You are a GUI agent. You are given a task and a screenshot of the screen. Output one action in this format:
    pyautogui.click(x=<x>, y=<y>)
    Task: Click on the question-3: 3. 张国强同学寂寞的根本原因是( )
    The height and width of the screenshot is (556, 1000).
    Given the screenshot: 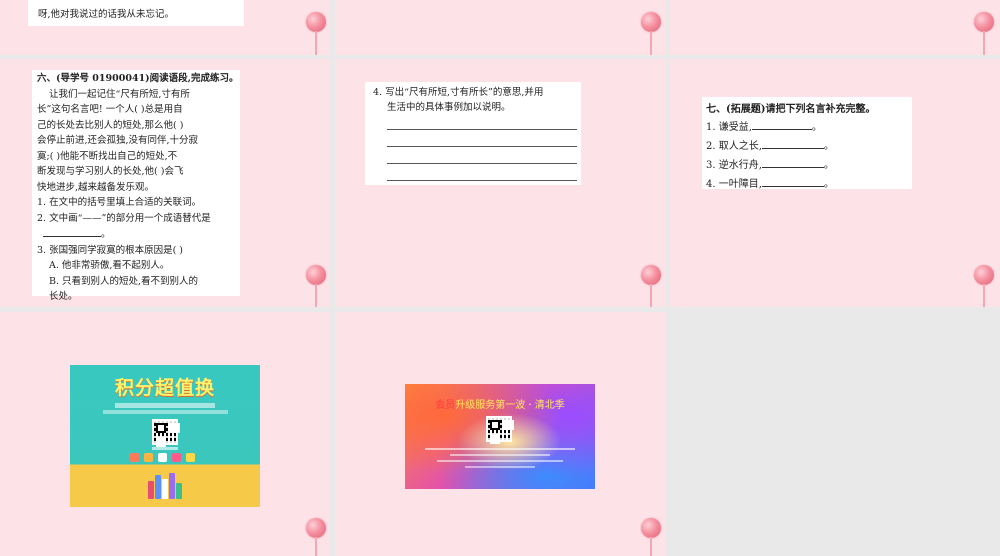 What is the action you would take?
    pyautogui.click(x=110, y=250)
    